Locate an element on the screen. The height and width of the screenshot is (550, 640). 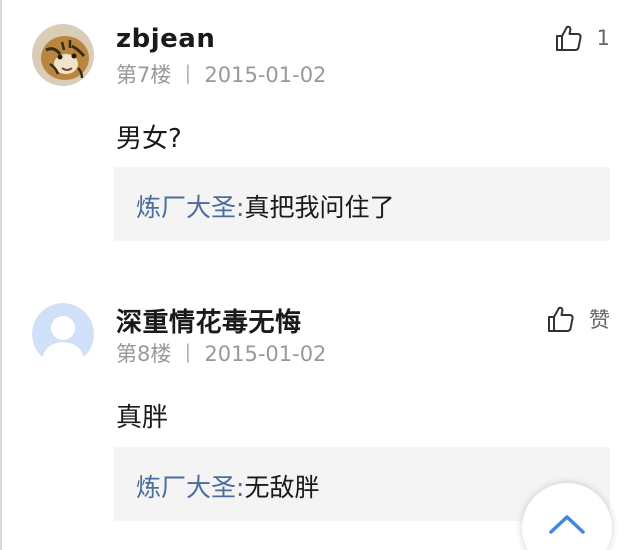
like-button: 1 is located at coordinates (582, 38).